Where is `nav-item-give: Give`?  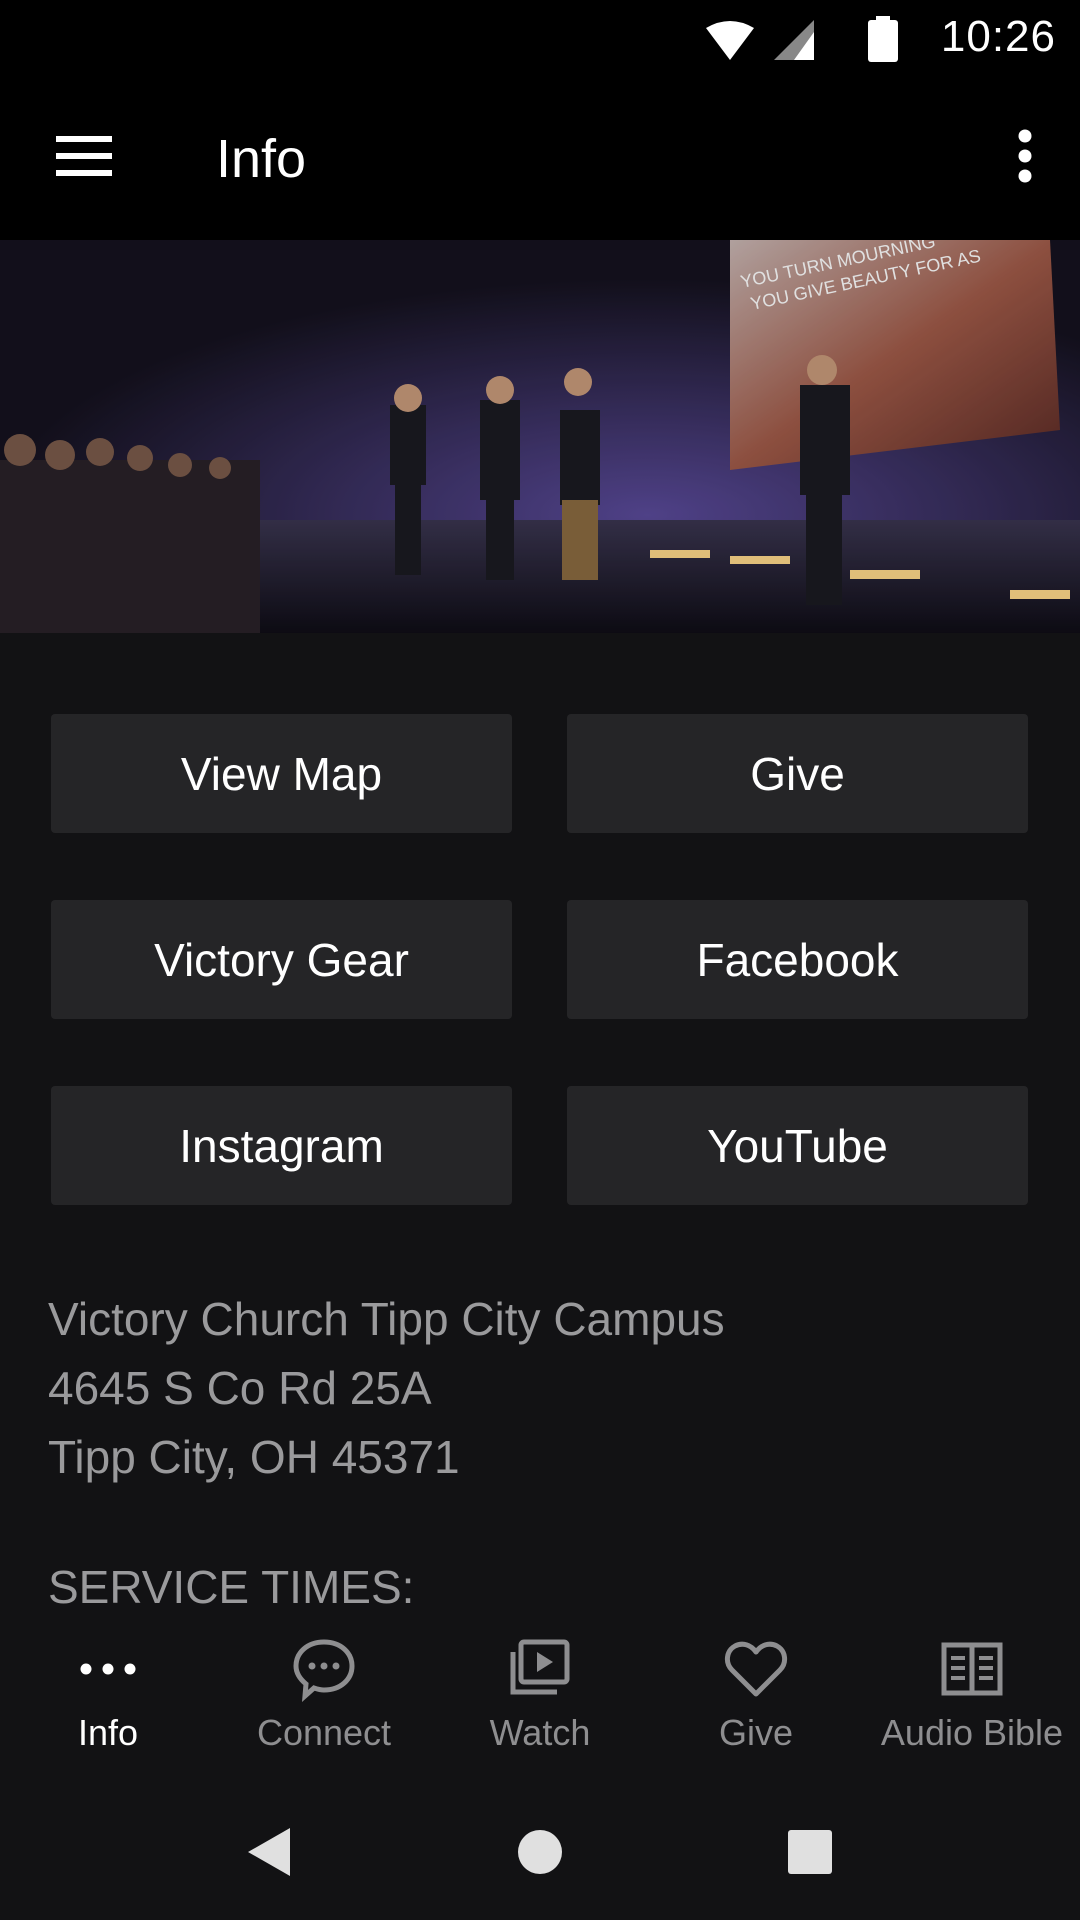 nav-item-give: Give is located at coordinates (756, 1699).